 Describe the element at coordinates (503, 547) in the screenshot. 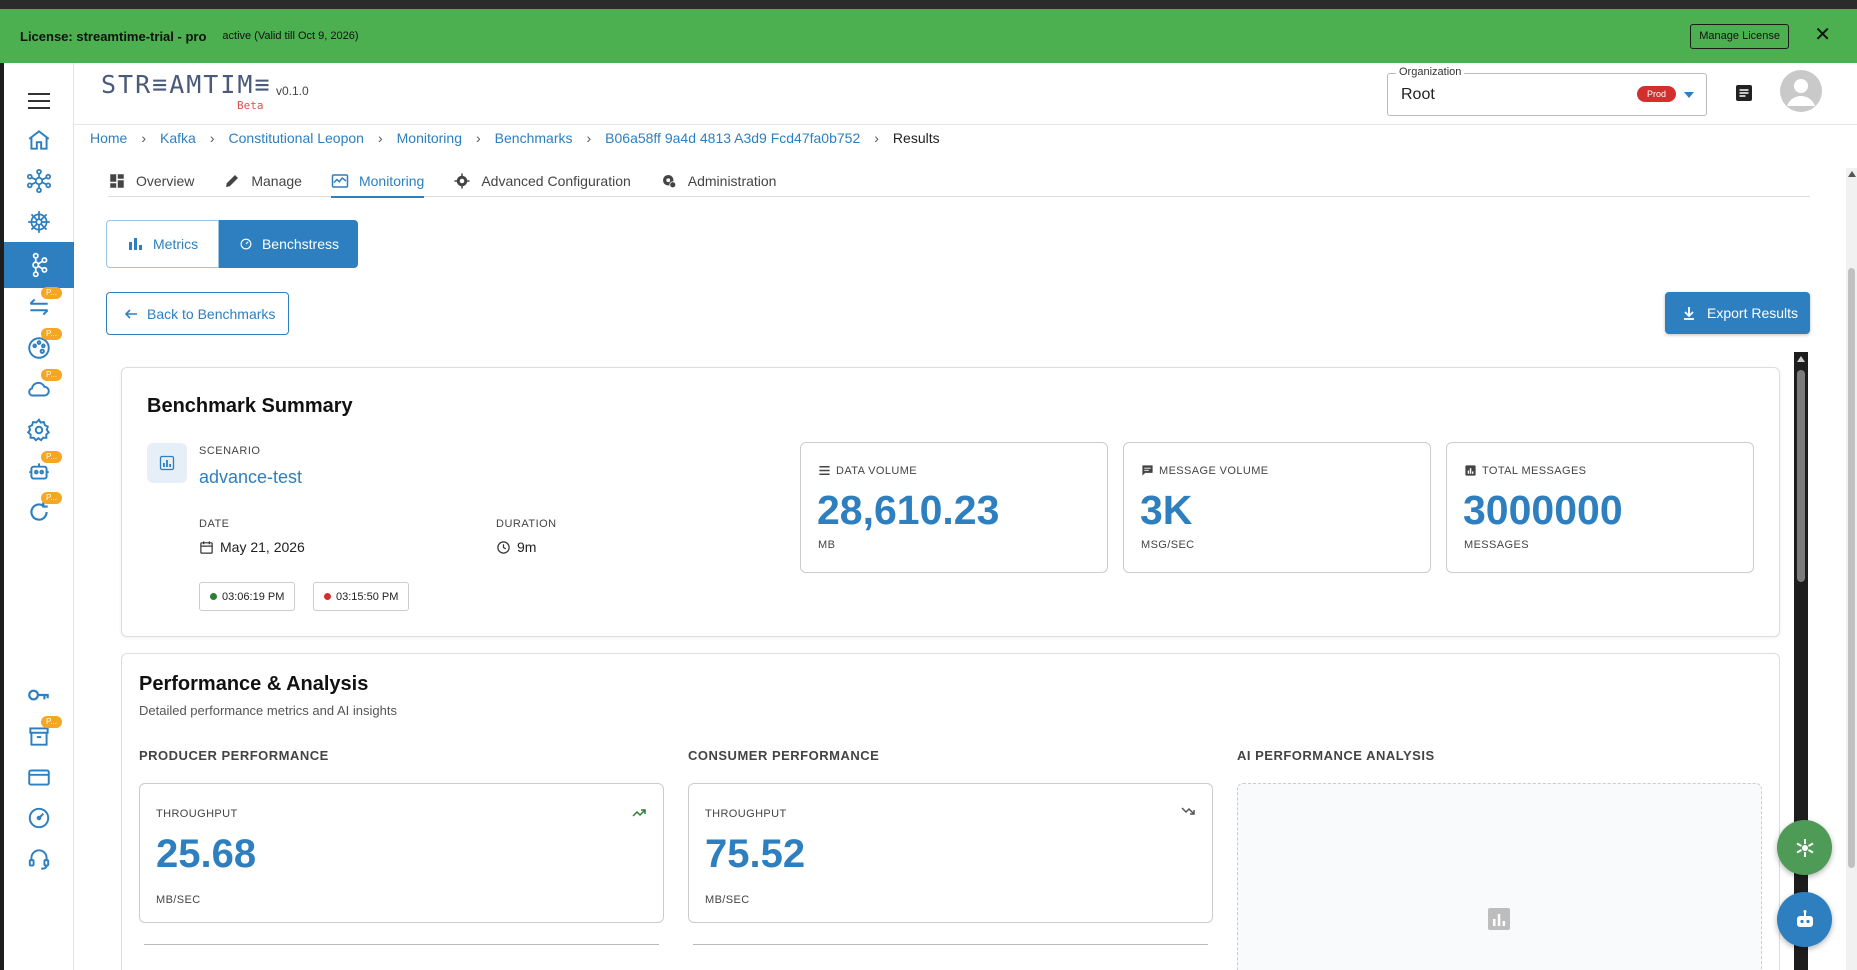

I see `clock-icon` at that location.